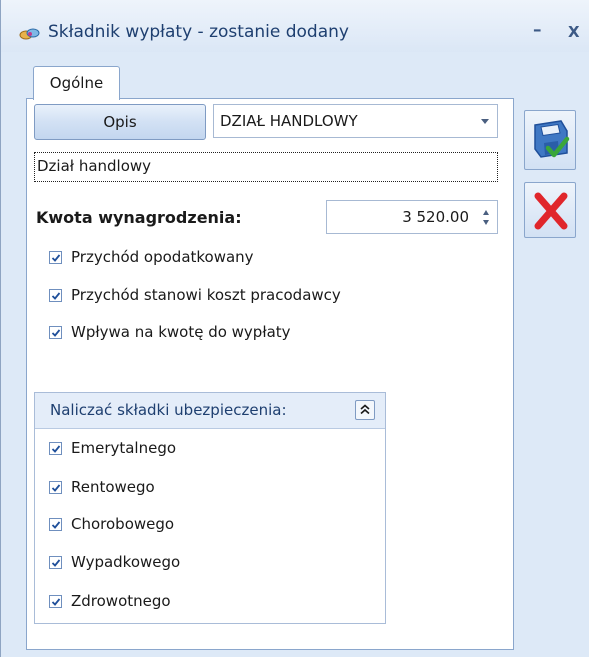 The height and width of the screenshot is (657, 589). What do you see at coordinates (198, 32) in the screenshot?
I see `window-title: Składnik wypłaty - zostanie dodany` at bounding box center [198, 32].